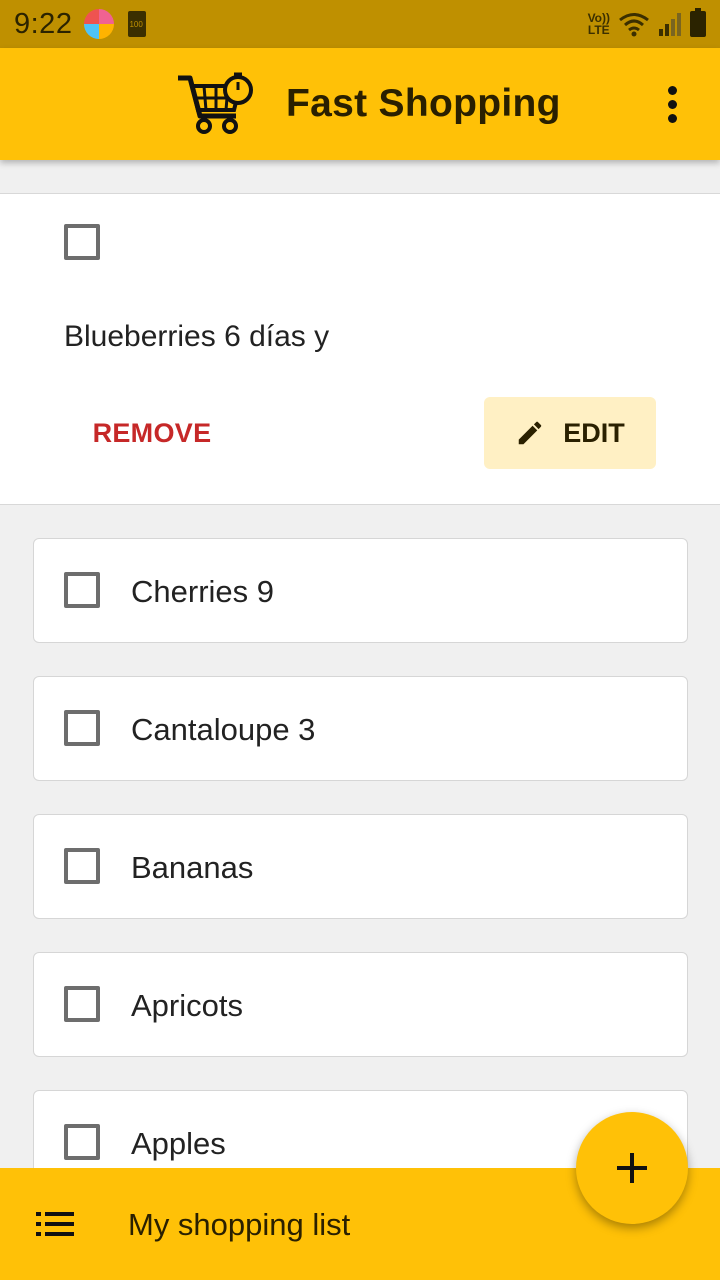  Describe the element at coordinates (670, 24) in the screenshot. I see `signal-icon` at that location.